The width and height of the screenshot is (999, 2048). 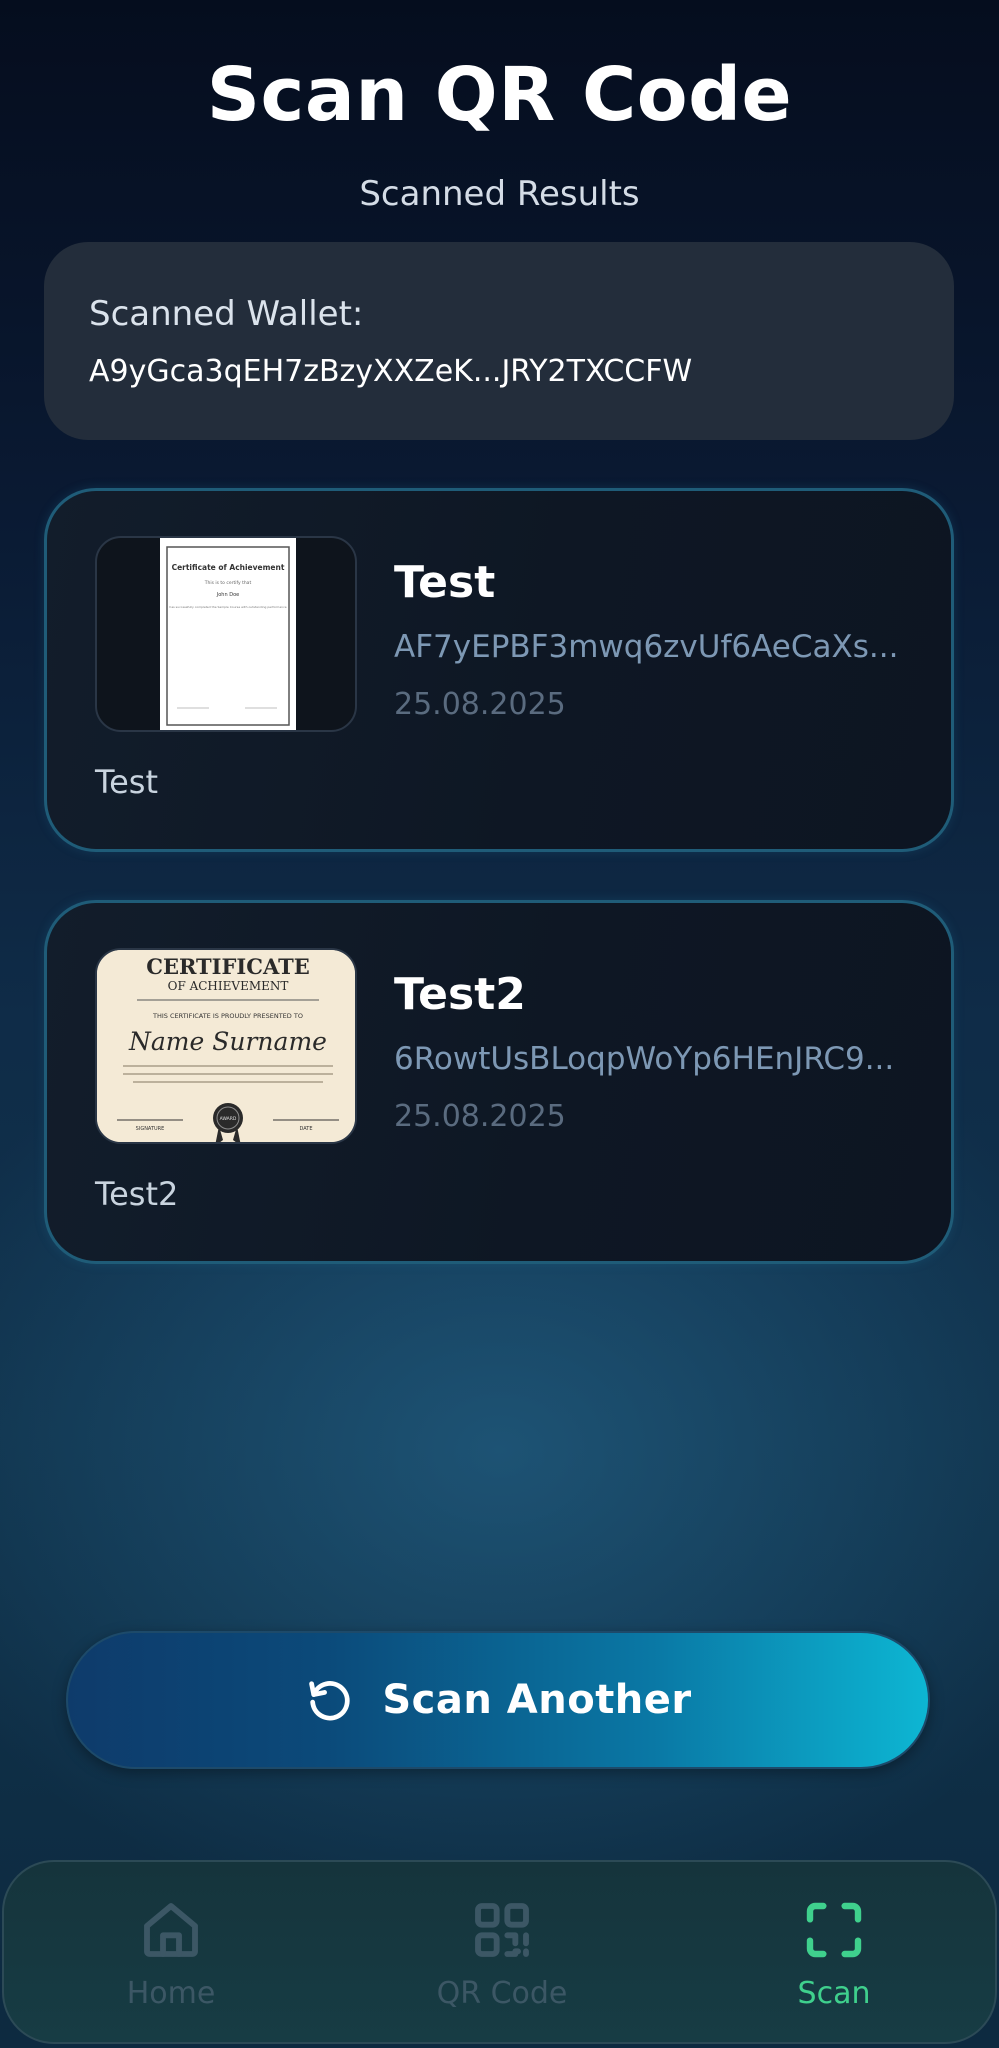 I want to click on thumb-signature: SIGNATURE, so click(x=150, y=1129).